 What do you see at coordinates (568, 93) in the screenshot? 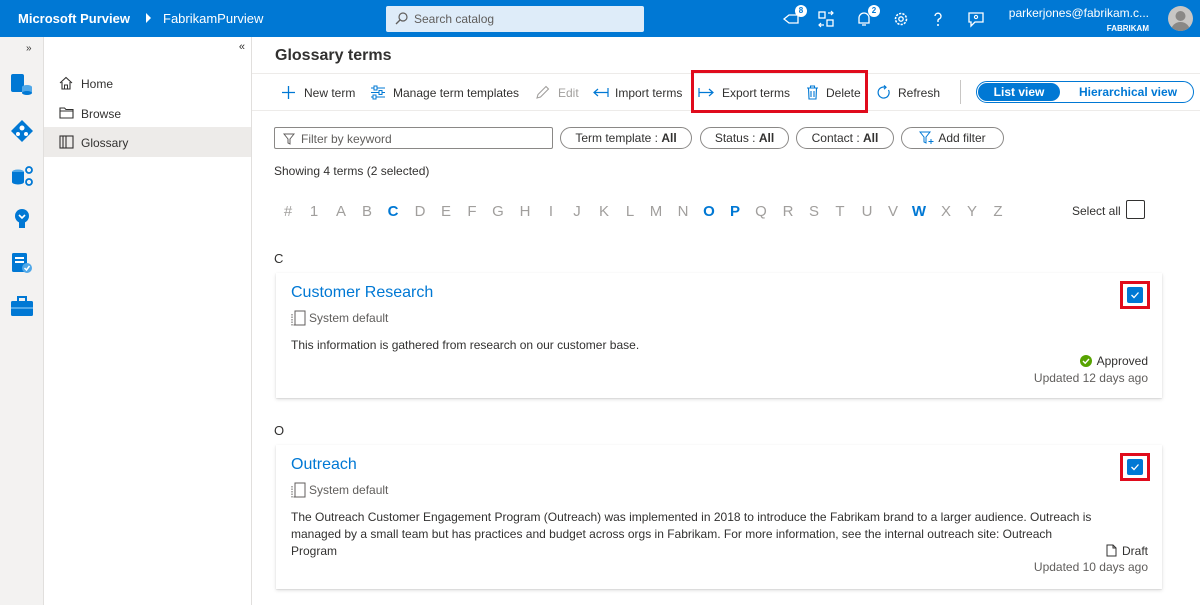
I see `edit-label: Edit` at bounding box center [568, 93].